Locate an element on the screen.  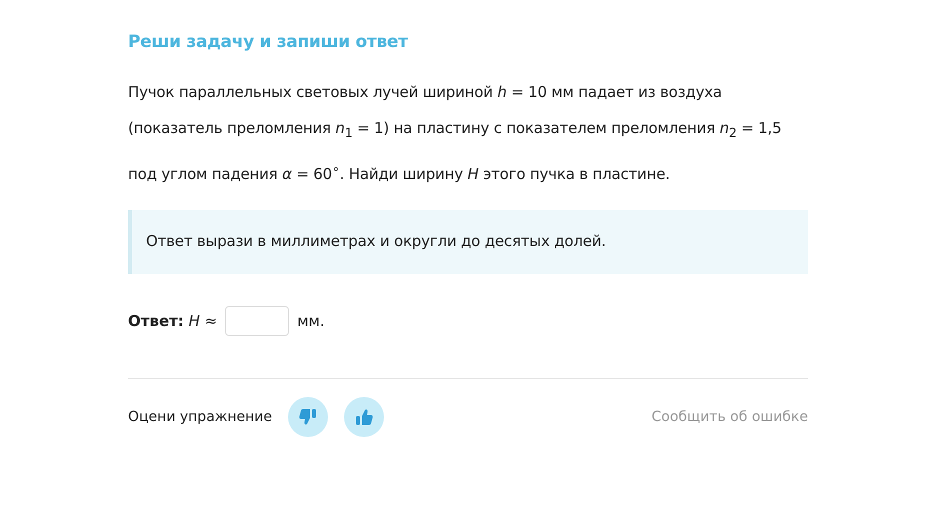
like-button is located at coordinates (364, 417).